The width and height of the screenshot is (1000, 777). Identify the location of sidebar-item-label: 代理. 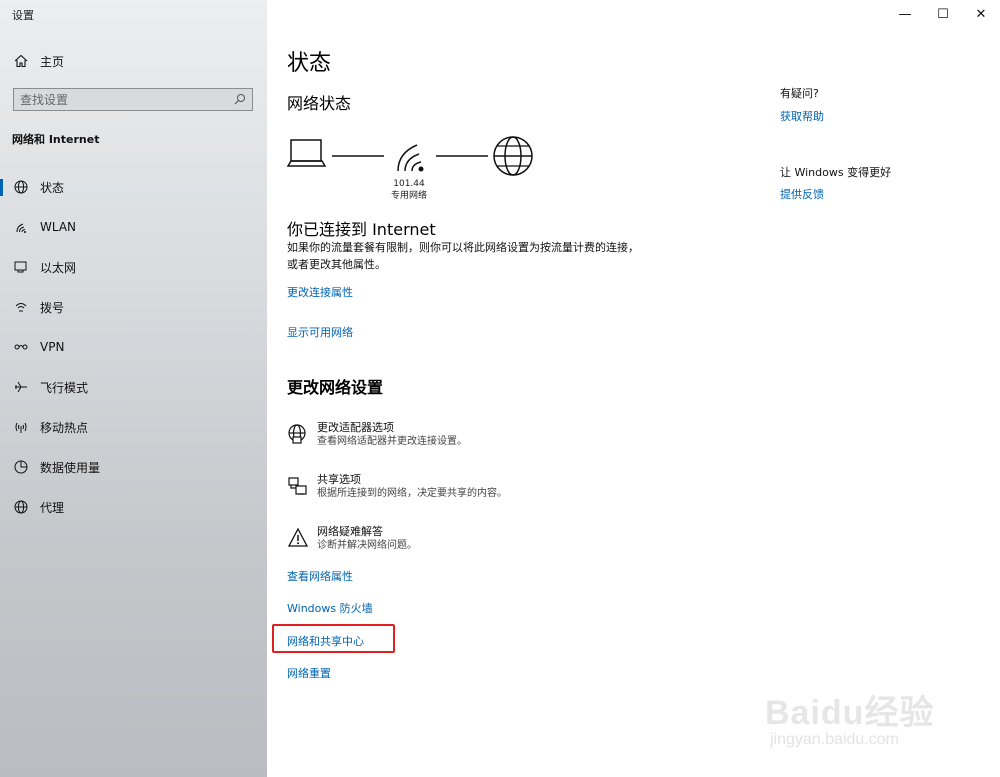
(52, 507).